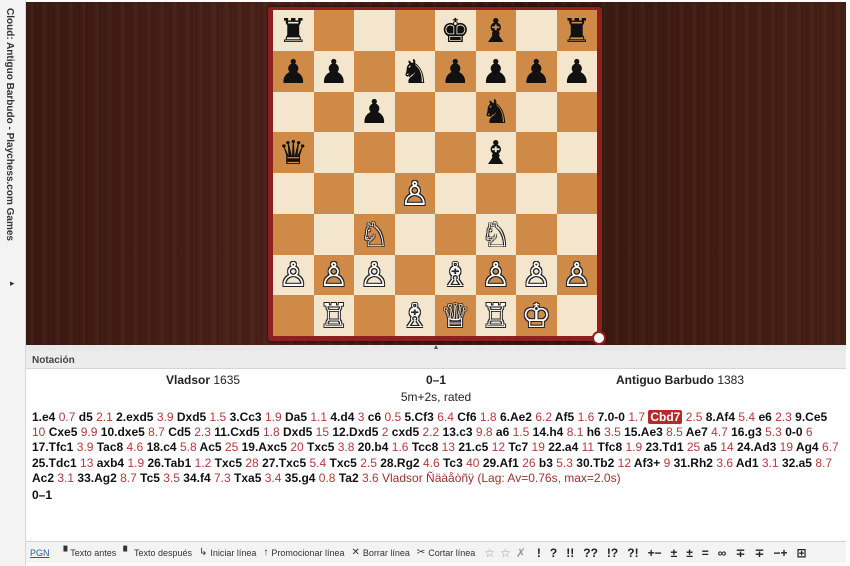 The width and height of the screenshot is (850, 566). I want to click on move: b3, so click(546, 463).